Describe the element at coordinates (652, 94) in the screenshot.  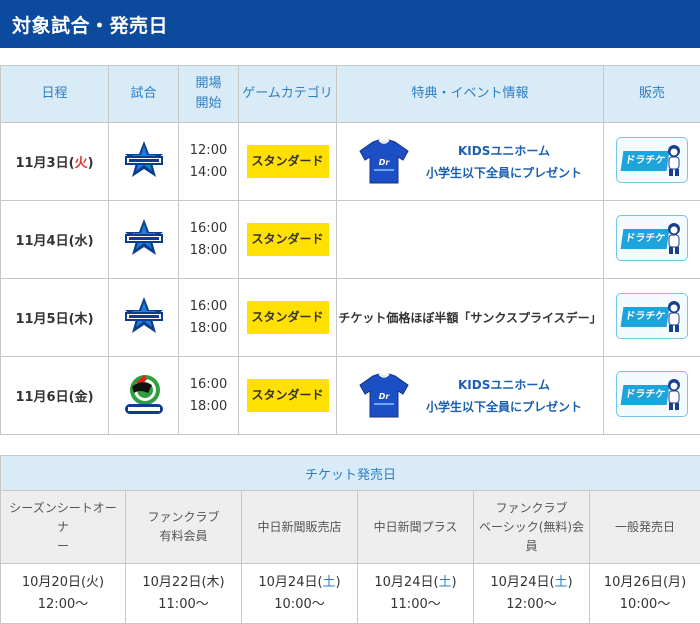
I see `header-sale: 販売` at that location.